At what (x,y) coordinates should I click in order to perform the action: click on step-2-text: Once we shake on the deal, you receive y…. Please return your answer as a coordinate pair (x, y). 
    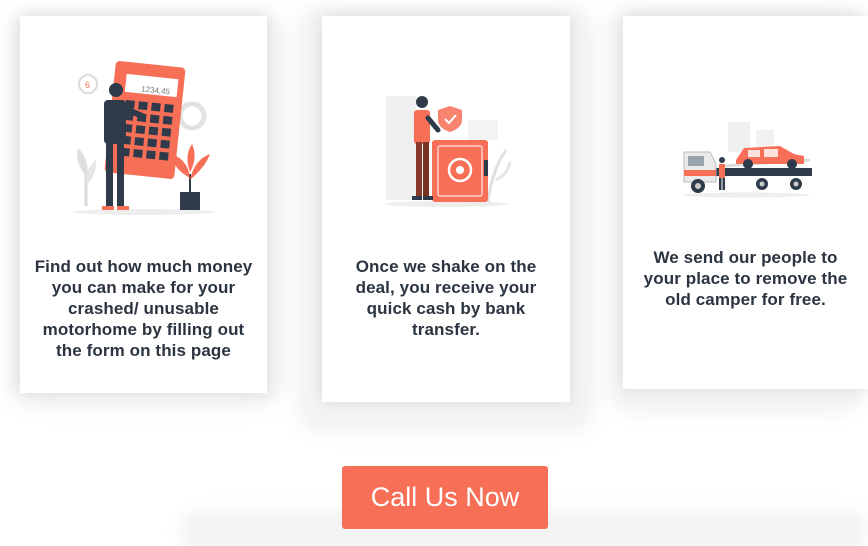
    Looking at the image, I should click on (446, 298).